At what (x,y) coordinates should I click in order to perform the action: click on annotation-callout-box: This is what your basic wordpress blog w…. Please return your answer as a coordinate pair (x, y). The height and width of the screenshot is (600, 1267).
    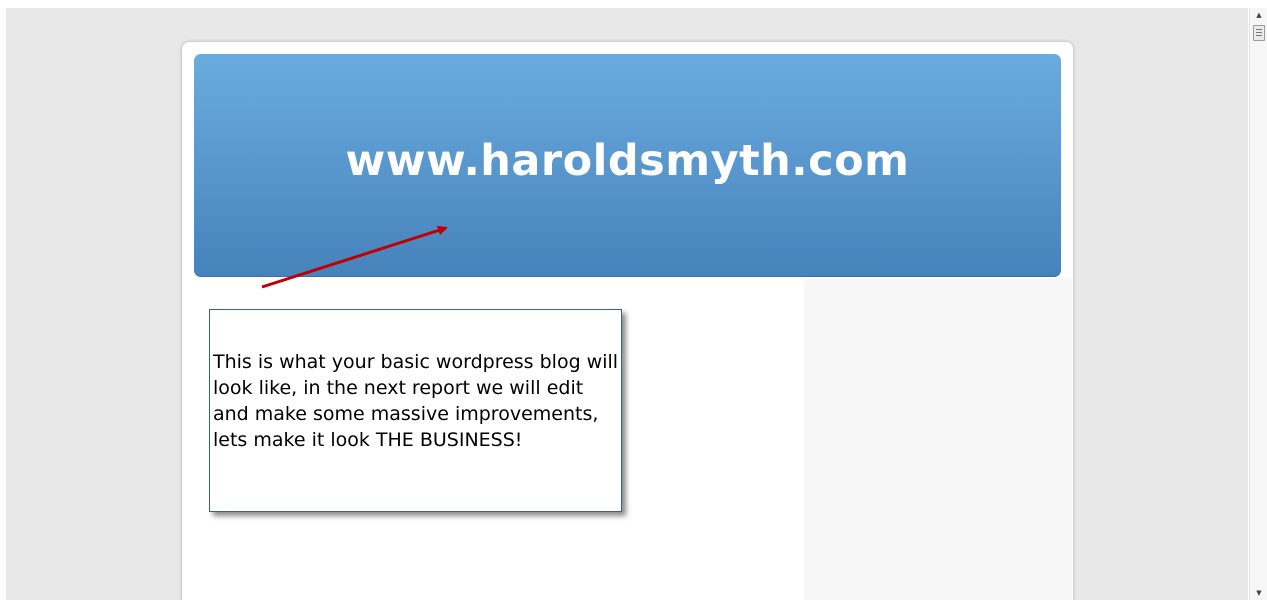
    Looking at the image, I should click on (415, 410).